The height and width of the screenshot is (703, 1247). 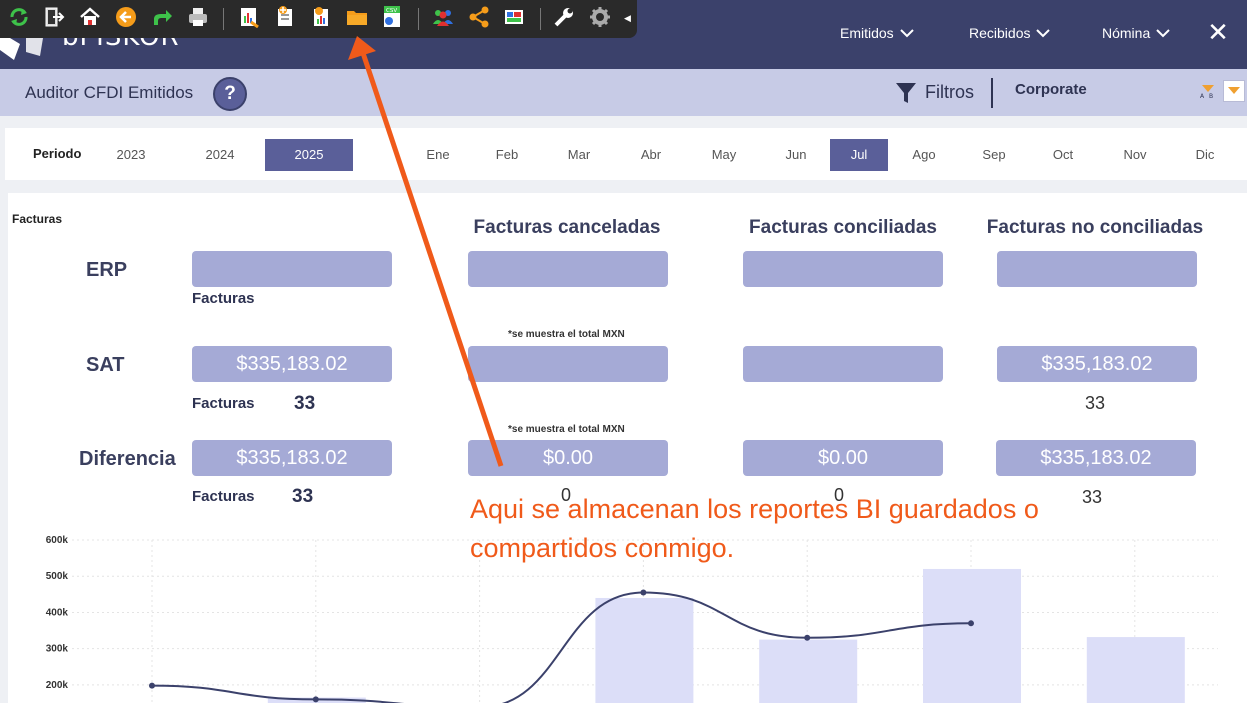 What do you see at coordinates (514, 17) in the screenshot?
I see `dashboard-icon` at bounding box center [514, 17].